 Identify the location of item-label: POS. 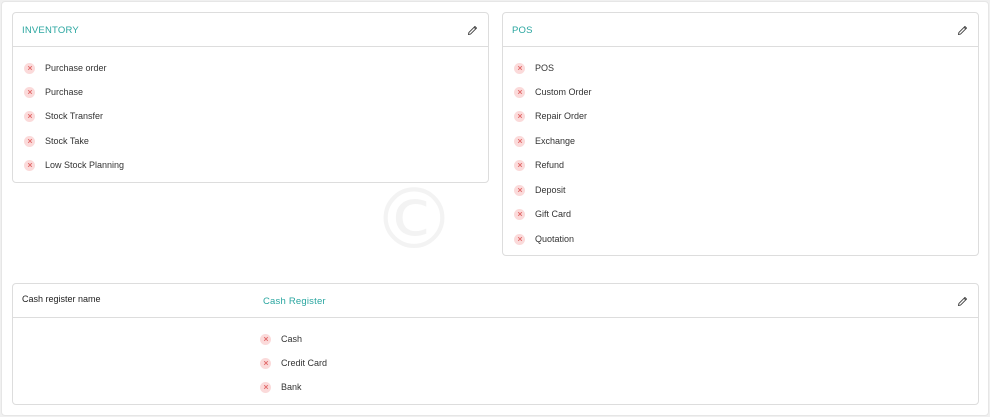
(545, 68).